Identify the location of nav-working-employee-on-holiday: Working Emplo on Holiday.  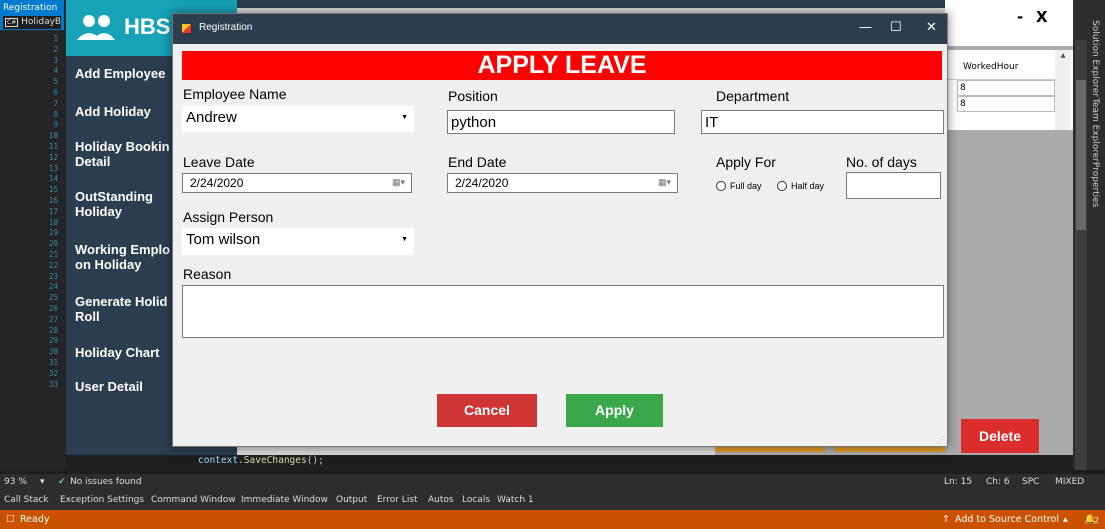
(130, 257).